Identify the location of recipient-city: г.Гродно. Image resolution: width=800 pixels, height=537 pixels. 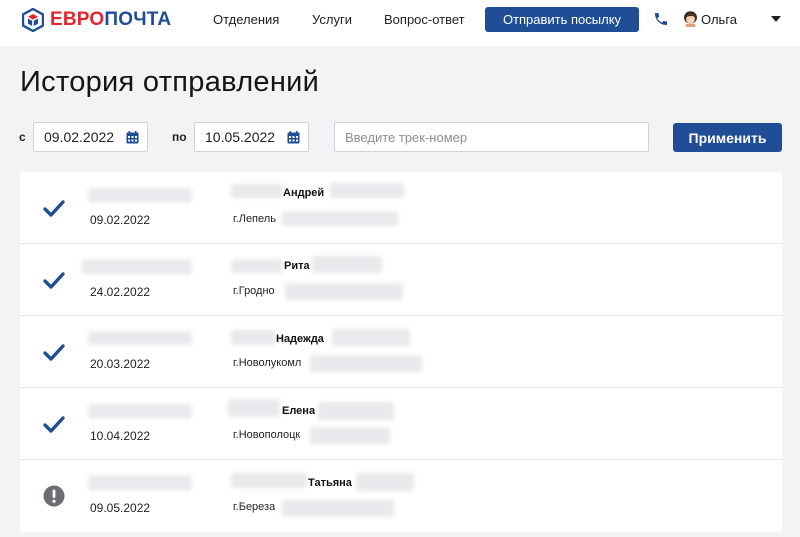
(254, 291).